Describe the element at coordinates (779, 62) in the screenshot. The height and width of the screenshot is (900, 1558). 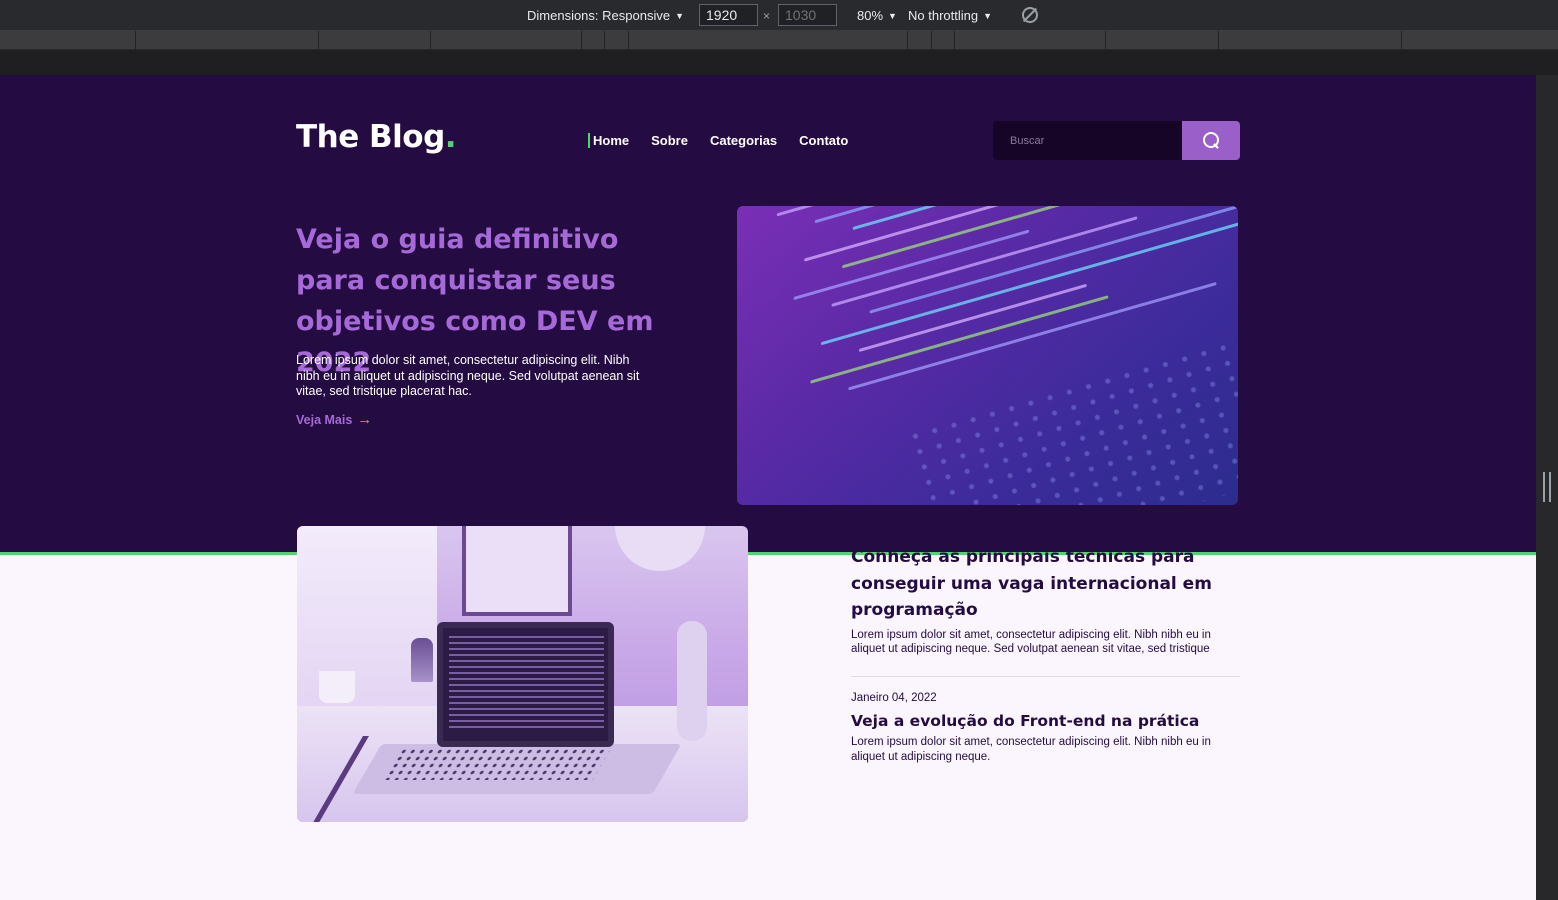
I see `viewport-top-gap` at that location.